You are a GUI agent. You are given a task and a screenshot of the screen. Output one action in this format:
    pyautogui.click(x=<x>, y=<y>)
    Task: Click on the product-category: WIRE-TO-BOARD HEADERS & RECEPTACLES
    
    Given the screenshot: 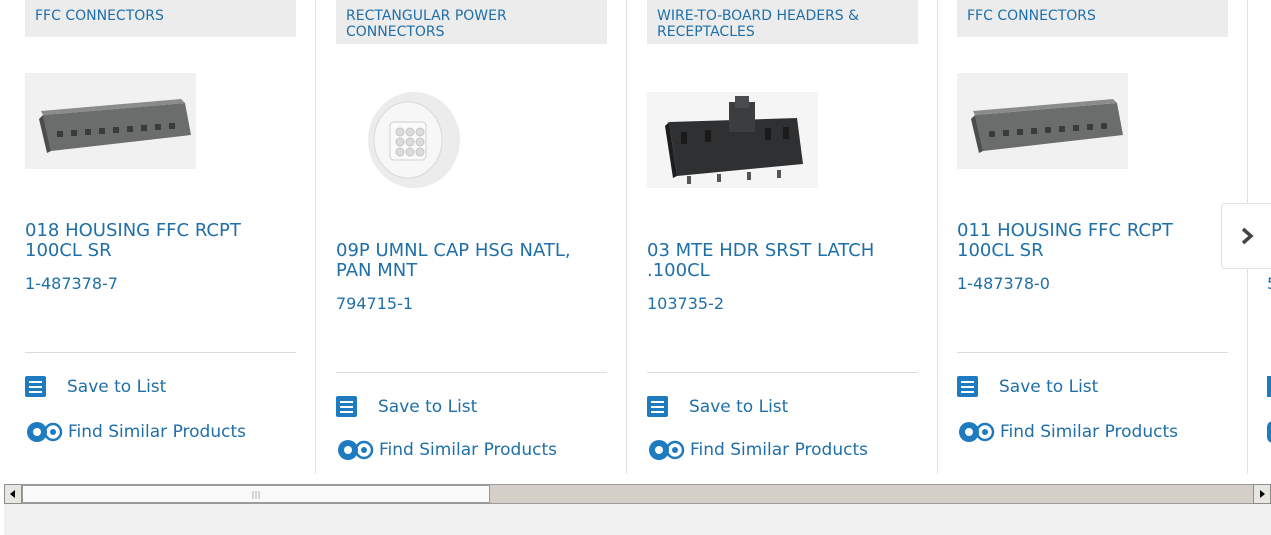 What is the action you would take?
    pyautogui.click(x=782, y=22)
    